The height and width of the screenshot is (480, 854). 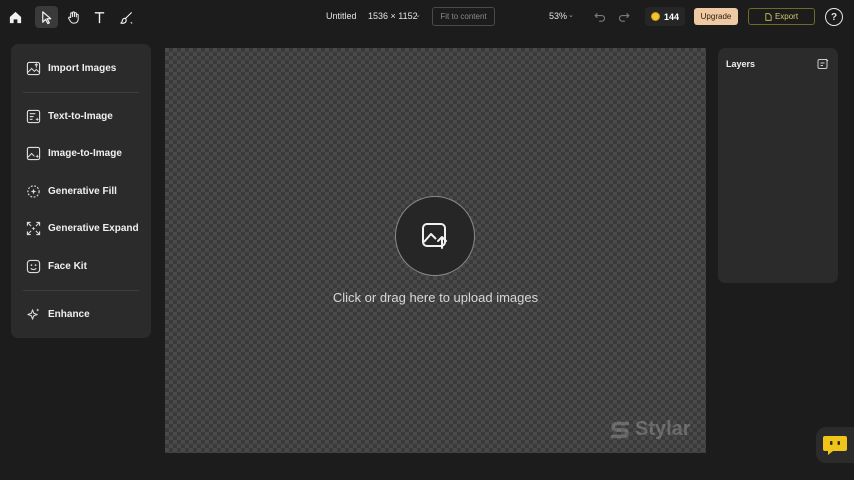 I want to click on upload-button, so click(x=435, y=236).